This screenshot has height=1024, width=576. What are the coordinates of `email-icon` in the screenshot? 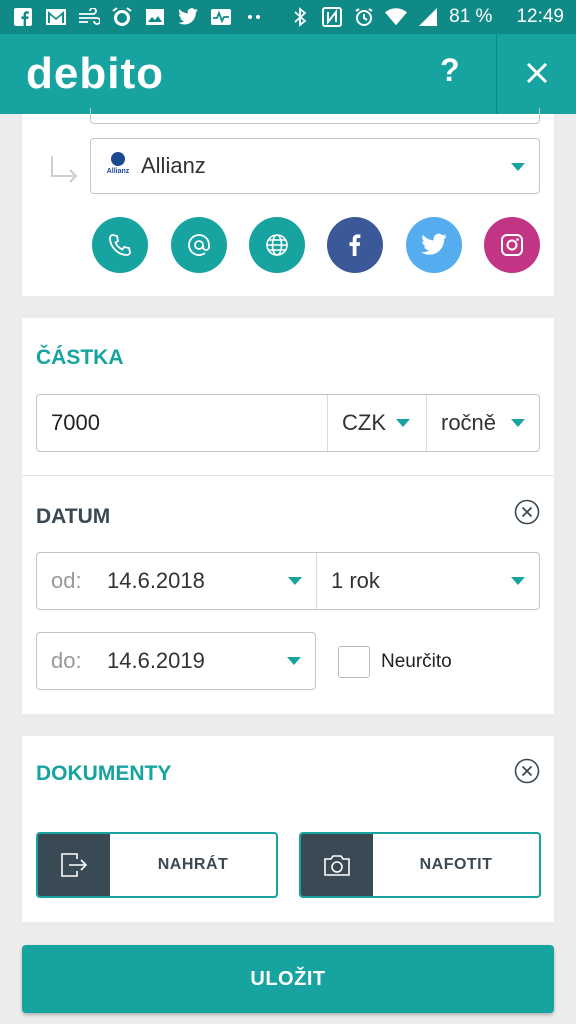 It's located at (199, 245).